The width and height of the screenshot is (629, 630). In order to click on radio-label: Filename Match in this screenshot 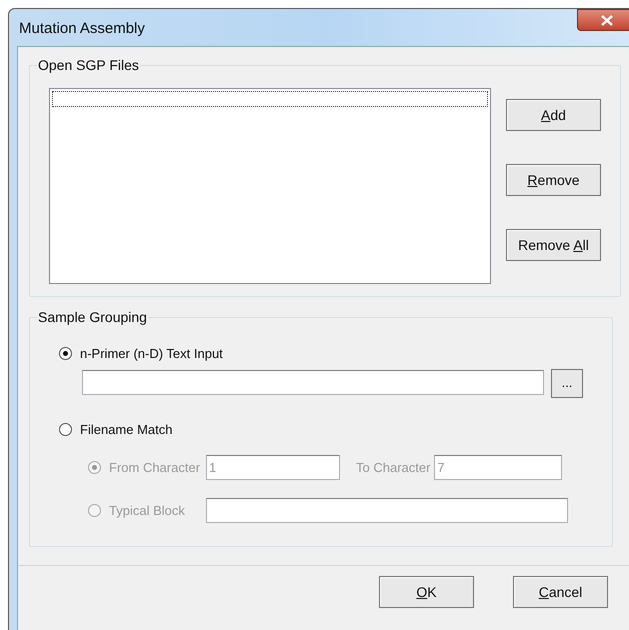, I will do `click(126, 429)`.